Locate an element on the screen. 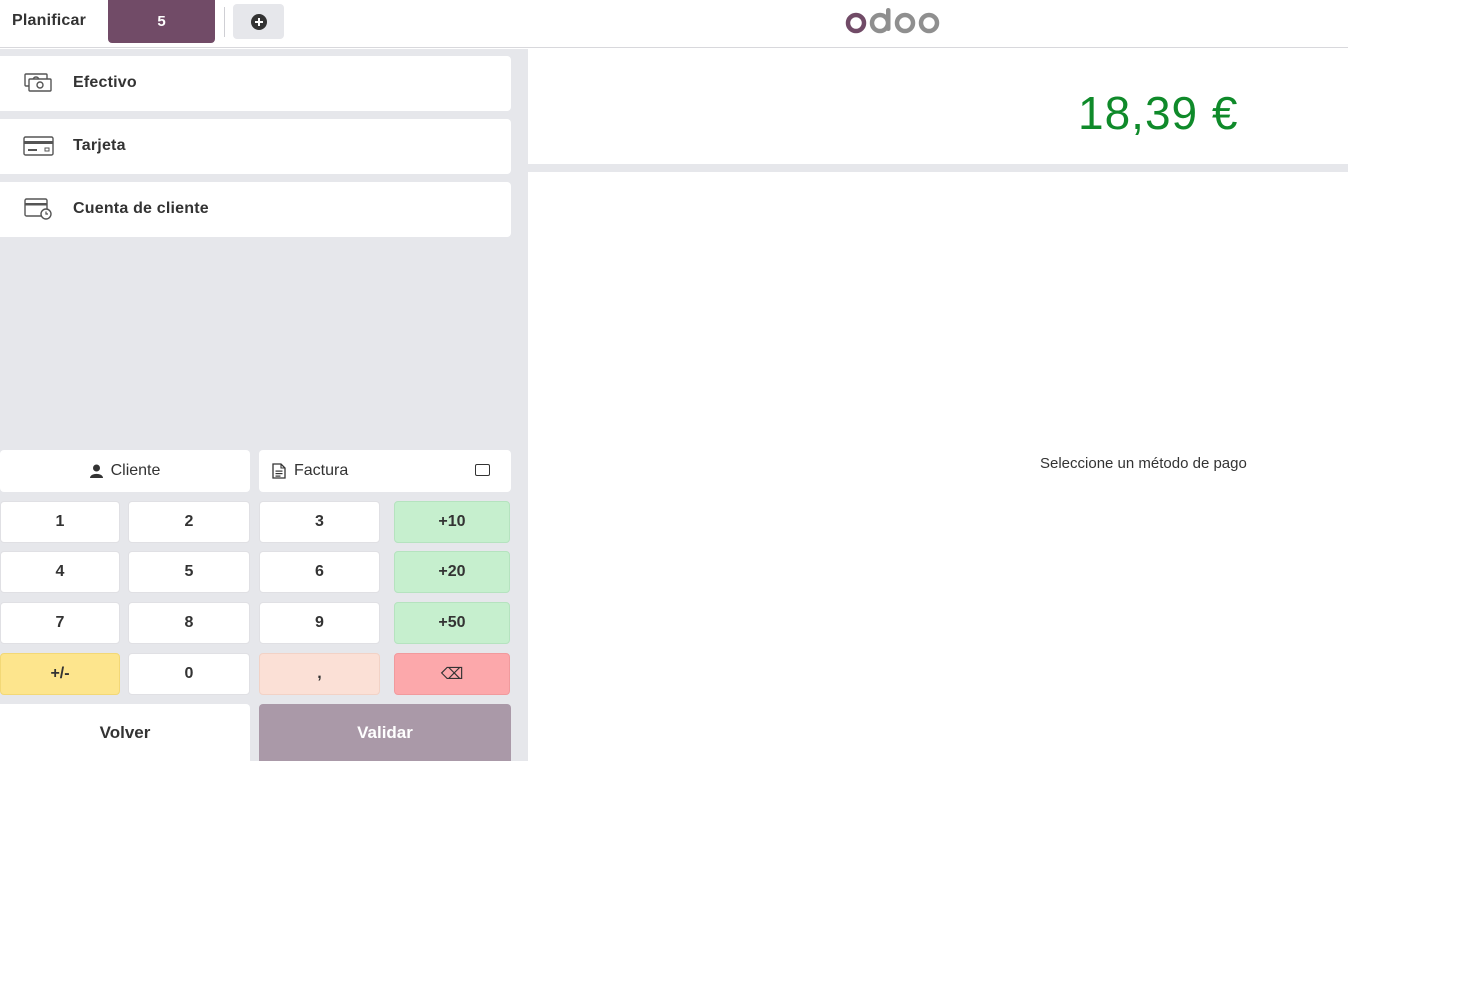 This screenshot has width=1457, height=995. card-icon is located at coordinates (38, 146).